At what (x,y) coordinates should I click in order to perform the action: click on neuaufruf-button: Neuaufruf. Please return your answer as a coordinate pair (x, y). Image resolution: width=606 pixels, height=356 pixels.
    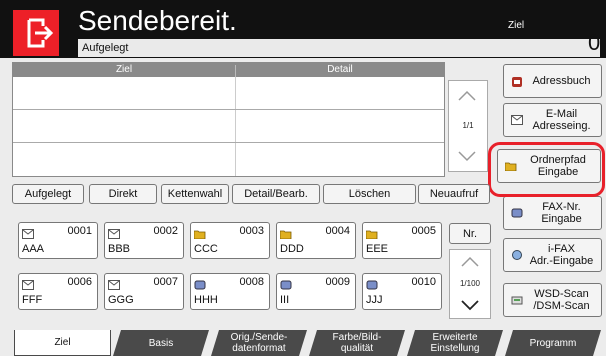
    Looking at the image, I should click on (454, 194).